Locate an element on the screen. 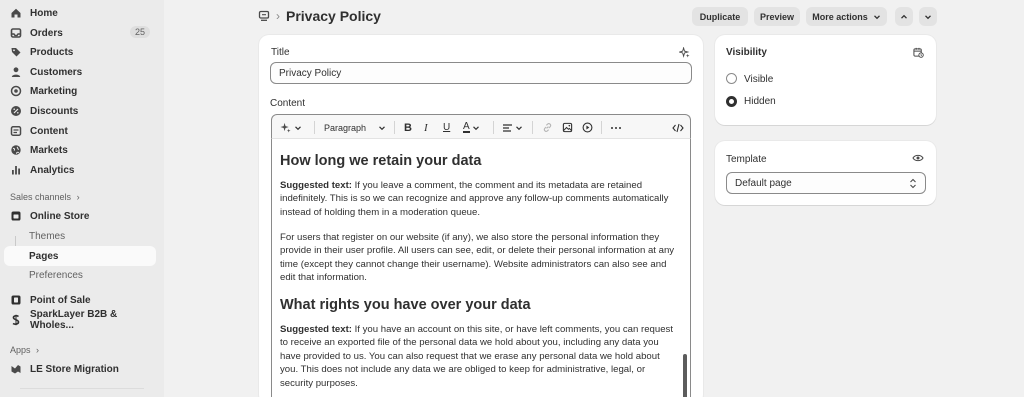 This screenshot has width=1024, height=397. calendar-clock-icon is located at coordinates (918, 52).